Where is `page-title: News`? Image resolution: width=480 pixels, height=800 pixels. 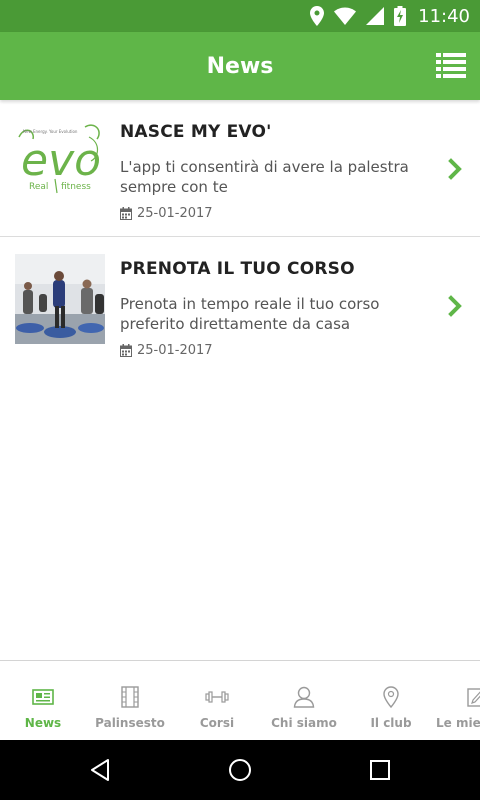
page-title: News is located at coordinates (240, 66).